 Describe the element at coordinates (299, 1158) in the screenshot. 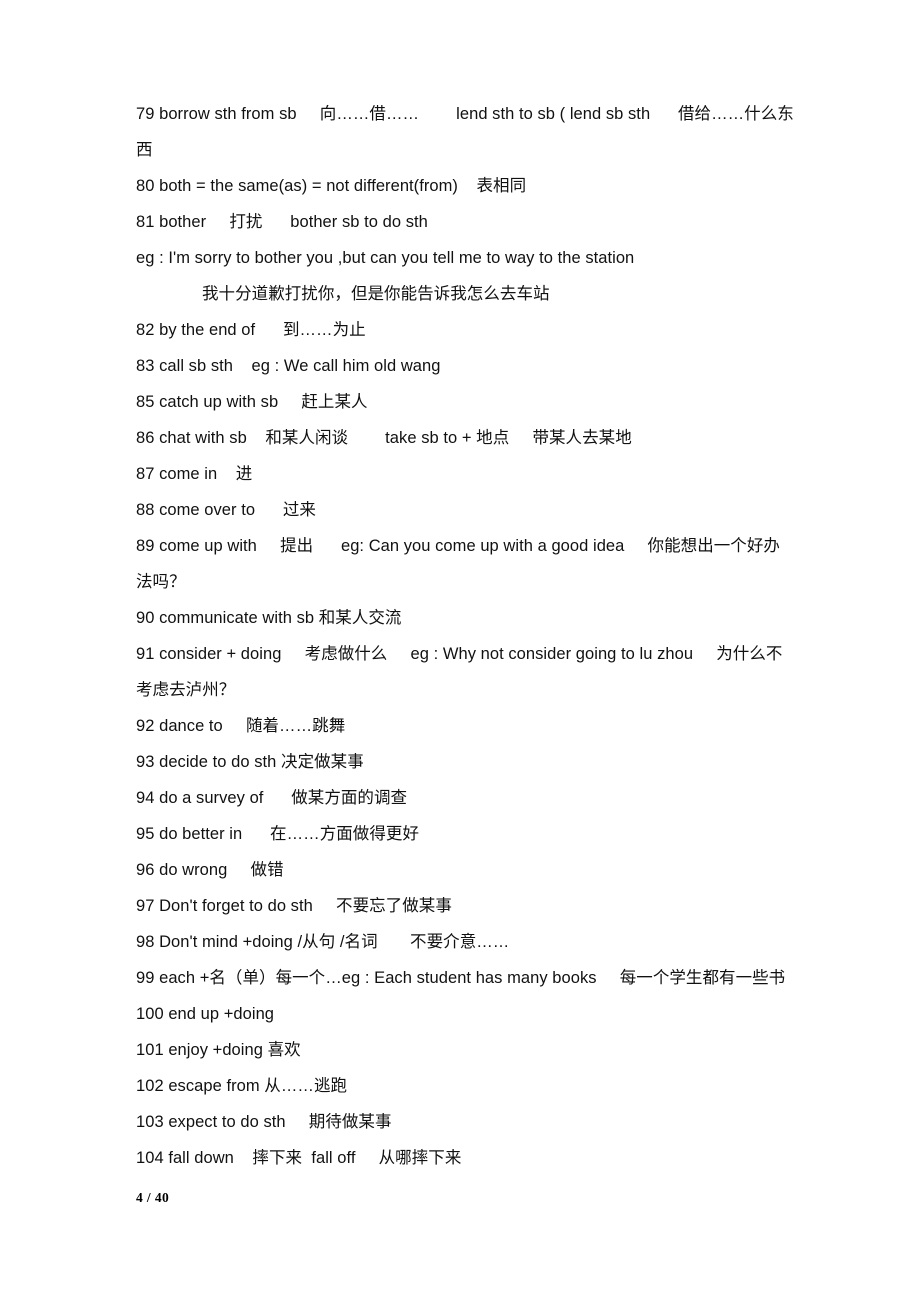

I see `text-line: 104 fall down 摔下来 fall off 从哪摔下来` at that location.